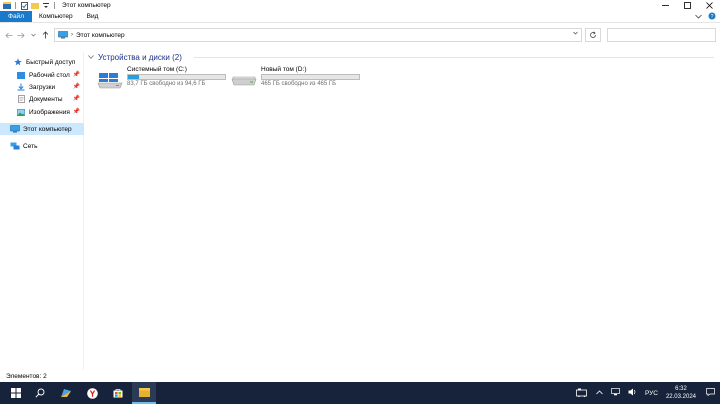 The image size is (720, 404). I want to click on refresh-button, so click(593, 35).